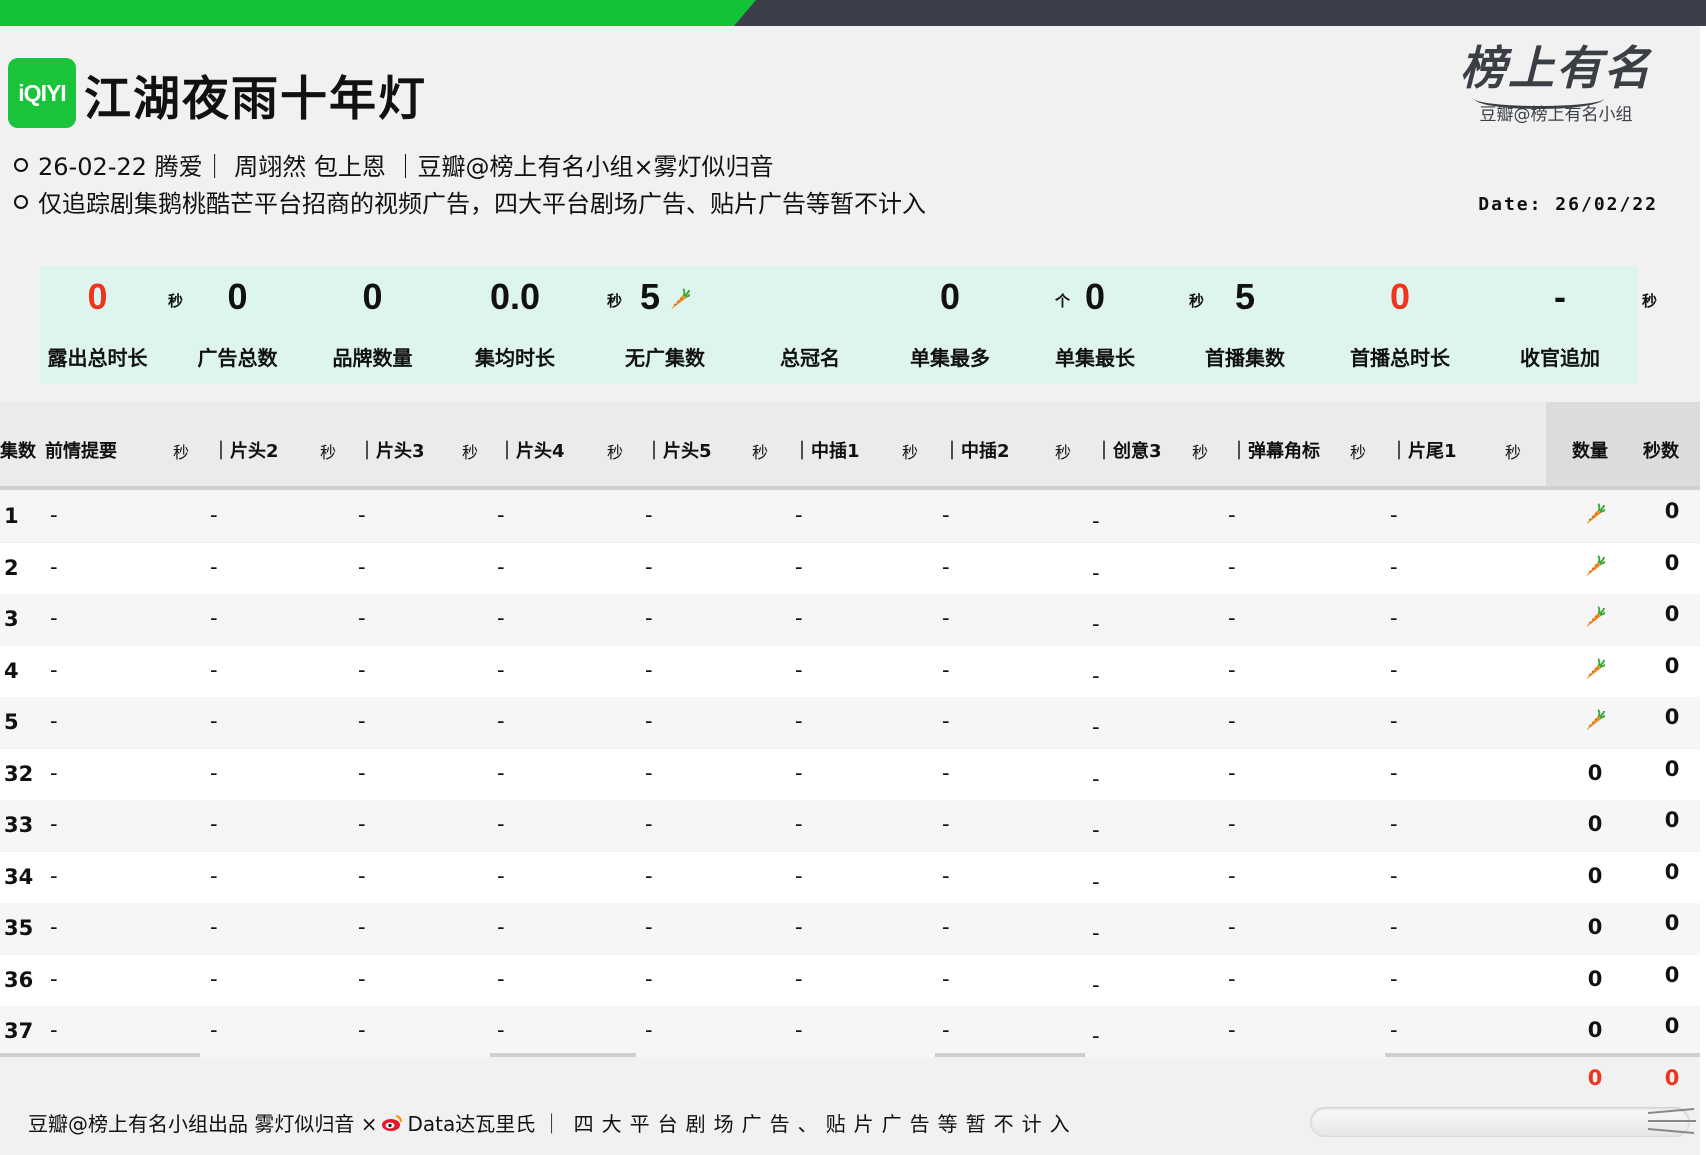  Describe the element at coordinates (1672, 1078) in the screenshot. I see `total-seconds: 0` at that location.